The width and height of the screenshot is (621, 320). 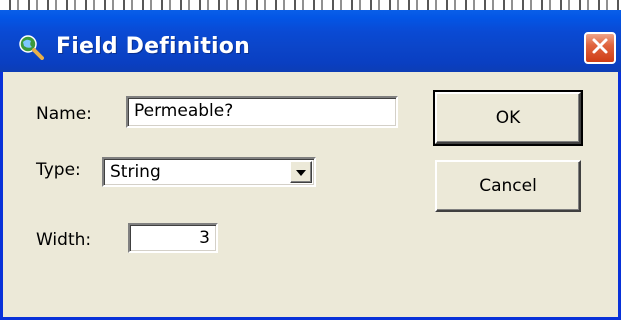 What do you see at coordinates (204, 238) in the screenshot?
I see `width-field-value: 3` at bounding box center [204, 238].